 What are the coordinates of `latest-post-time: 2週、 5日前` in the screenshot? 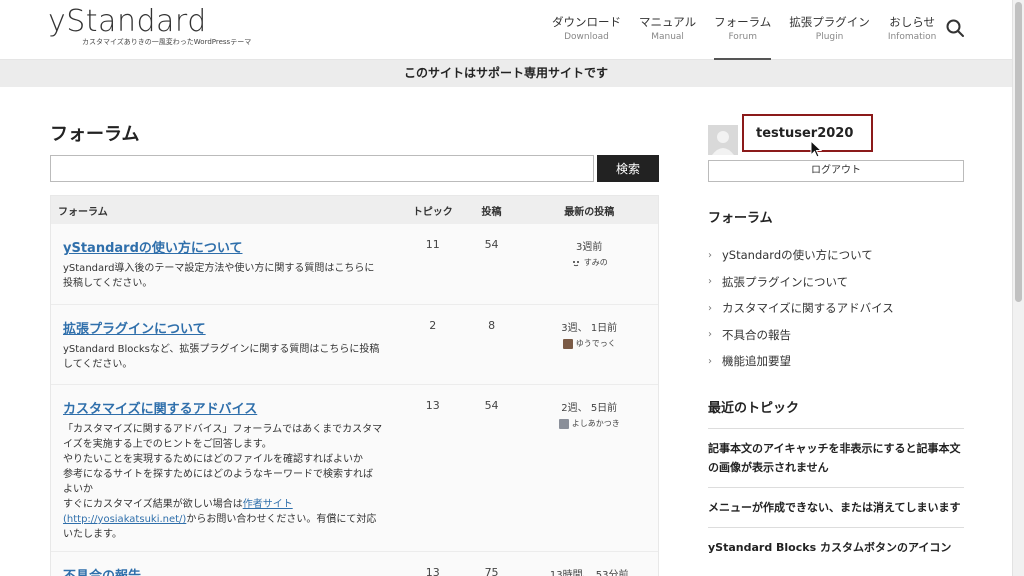 It's located at (589, 406).